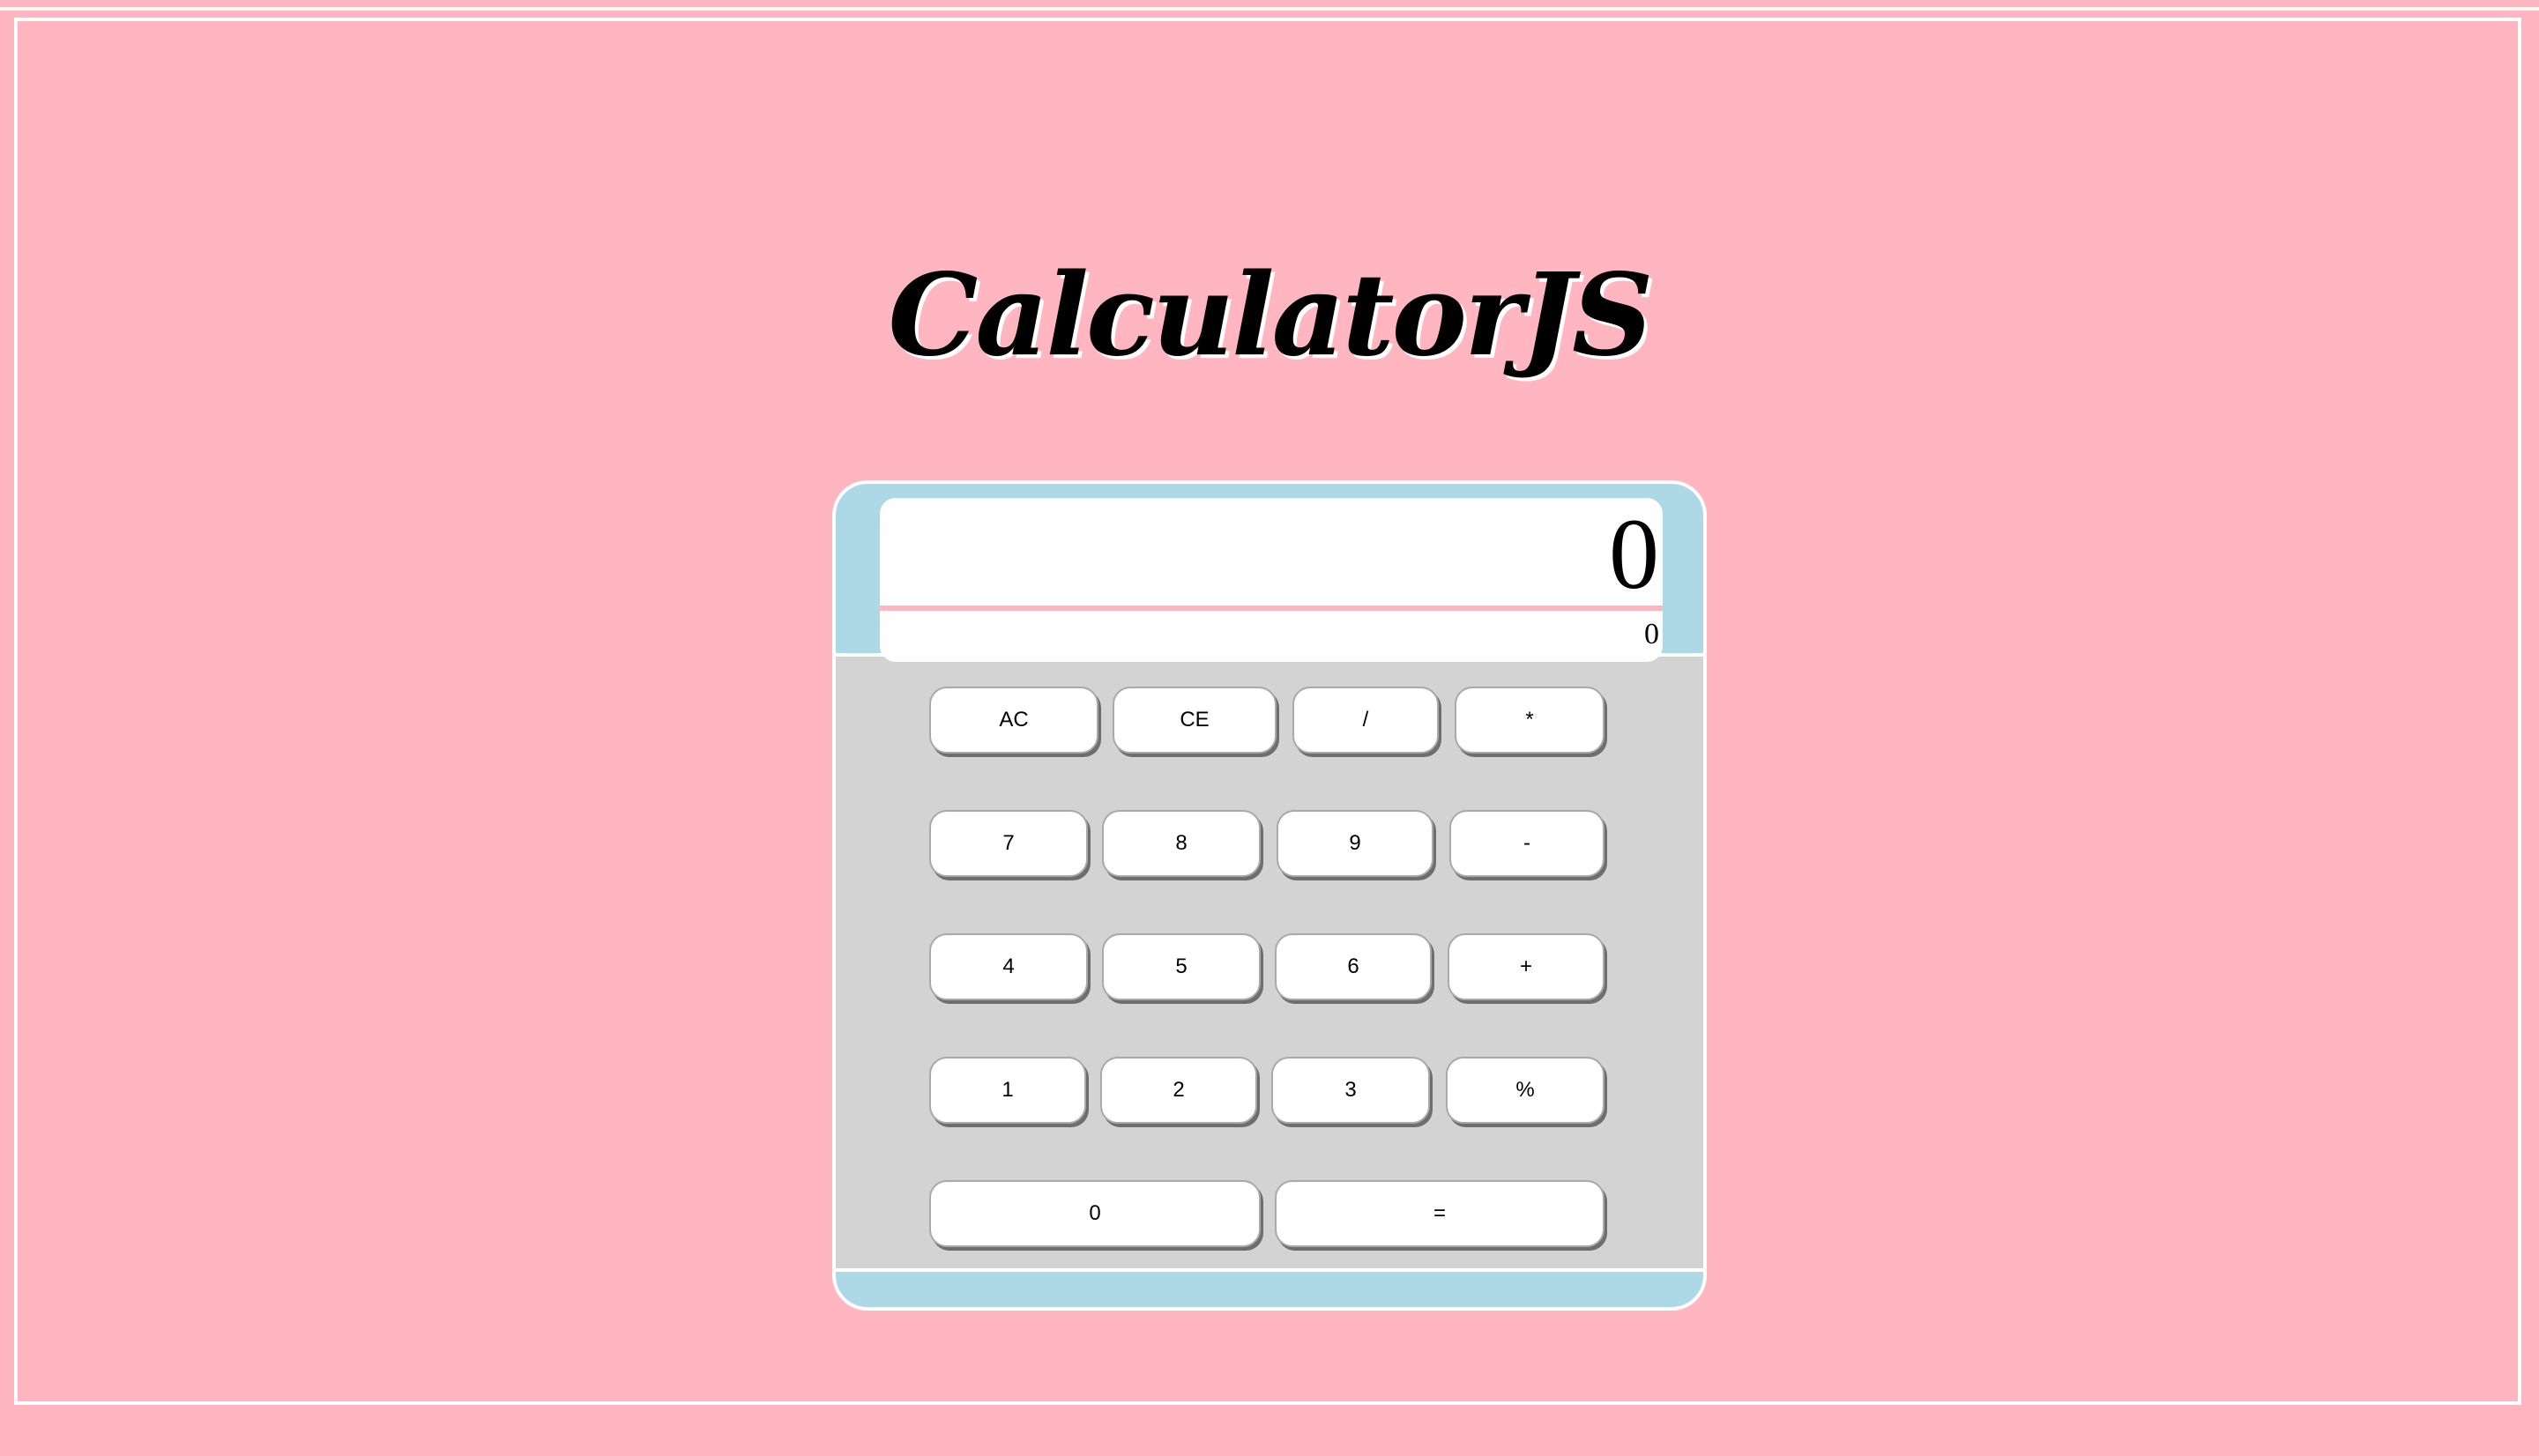  I want to click on app-title: CalculatorJS, so click(1271, 315).